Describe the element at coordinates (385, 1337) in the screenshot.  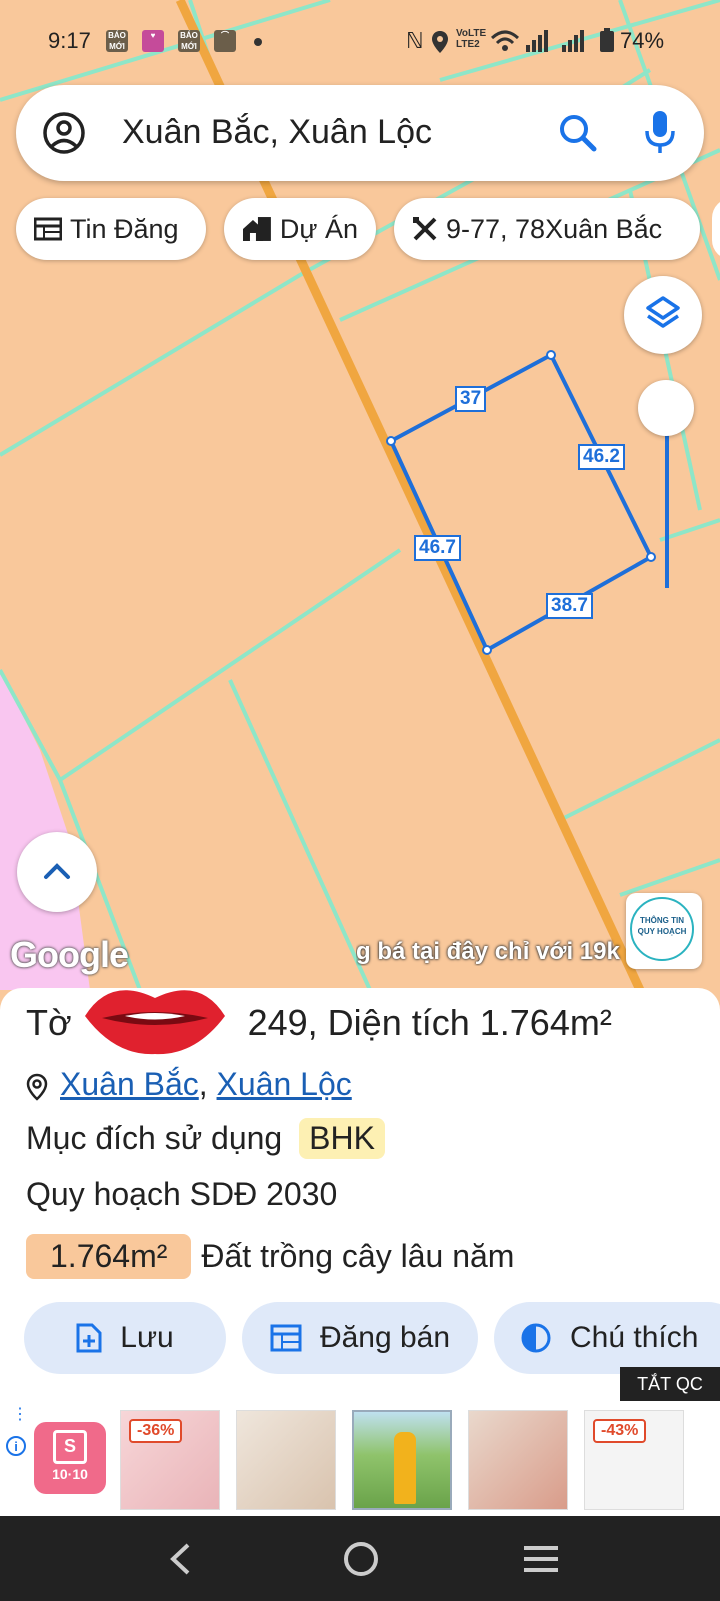
I see `post-sale-label: Đăng bán` at that location.